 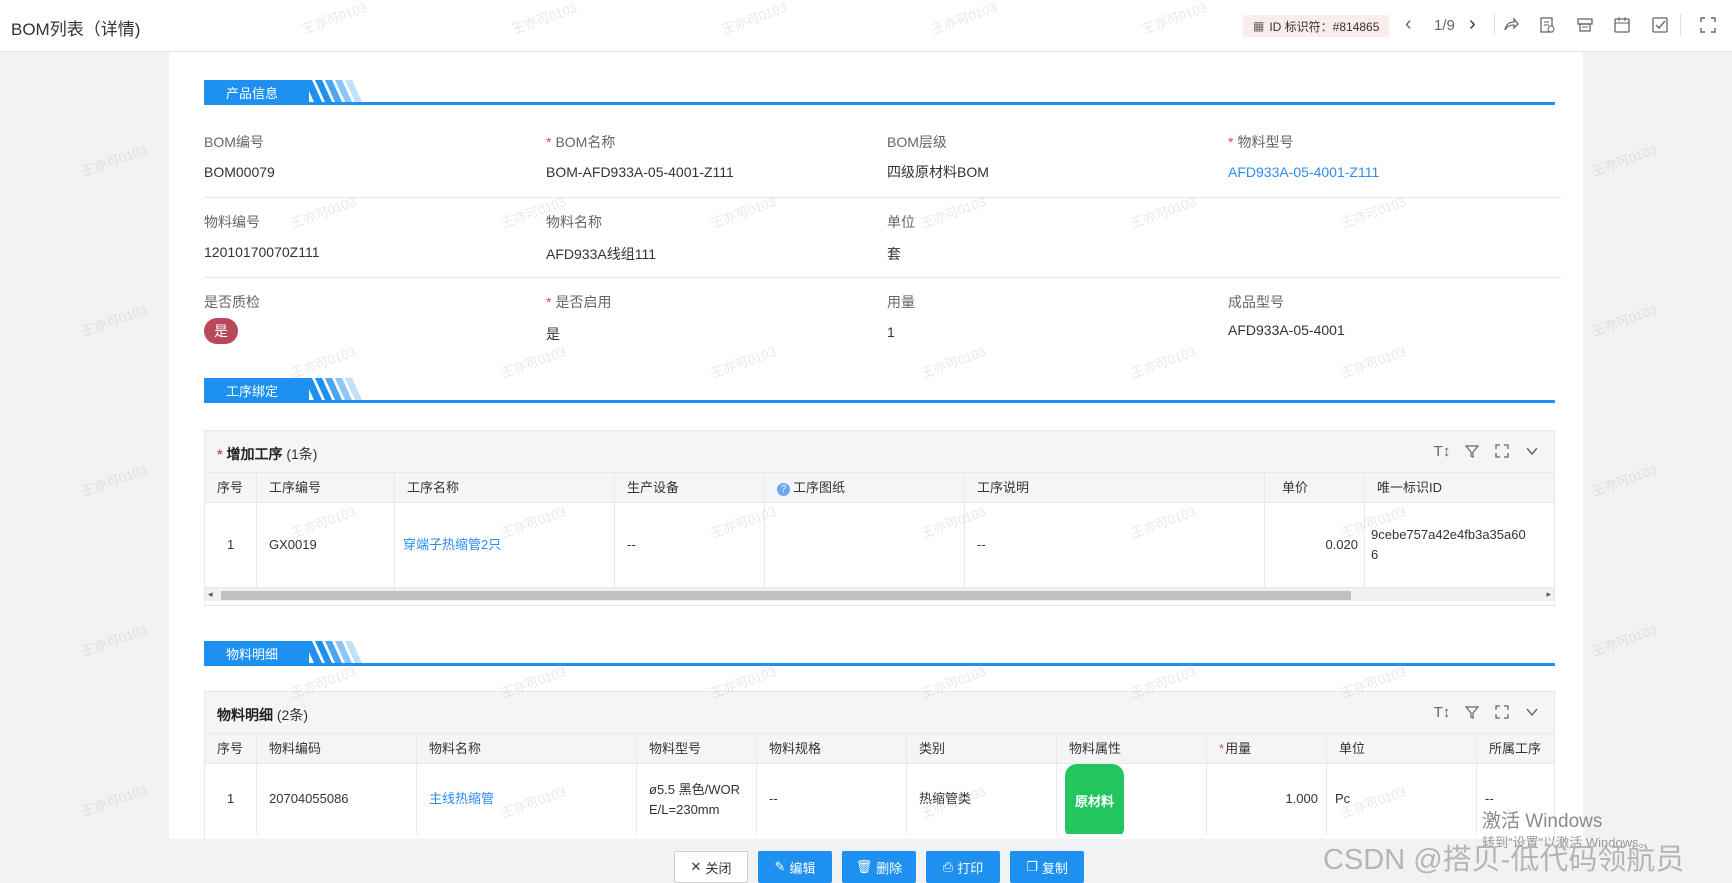 I want to click on material-table-header: 物料明细 (2条) T↕, so click(x=879, y=713).